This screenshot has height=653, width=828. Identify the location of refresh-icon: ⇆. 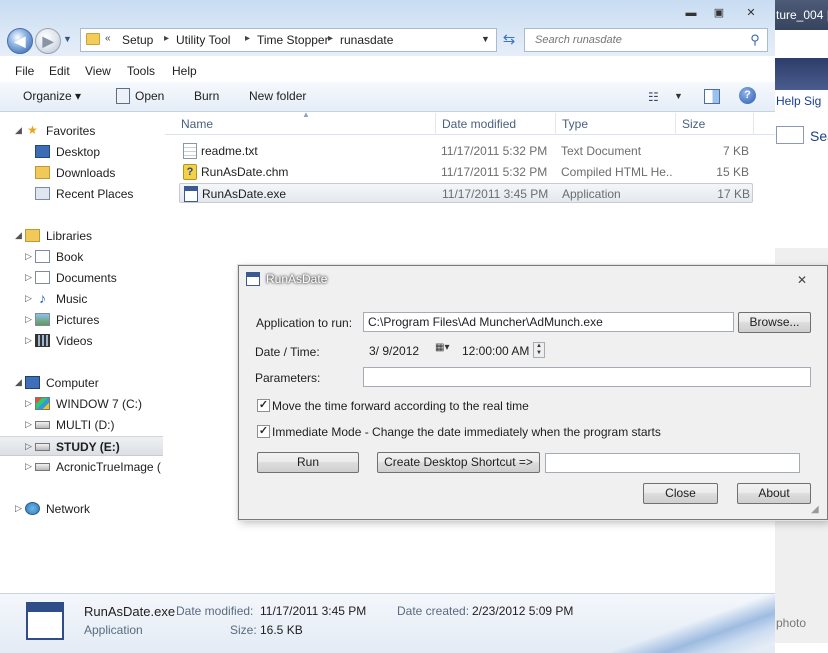
(509, 40).